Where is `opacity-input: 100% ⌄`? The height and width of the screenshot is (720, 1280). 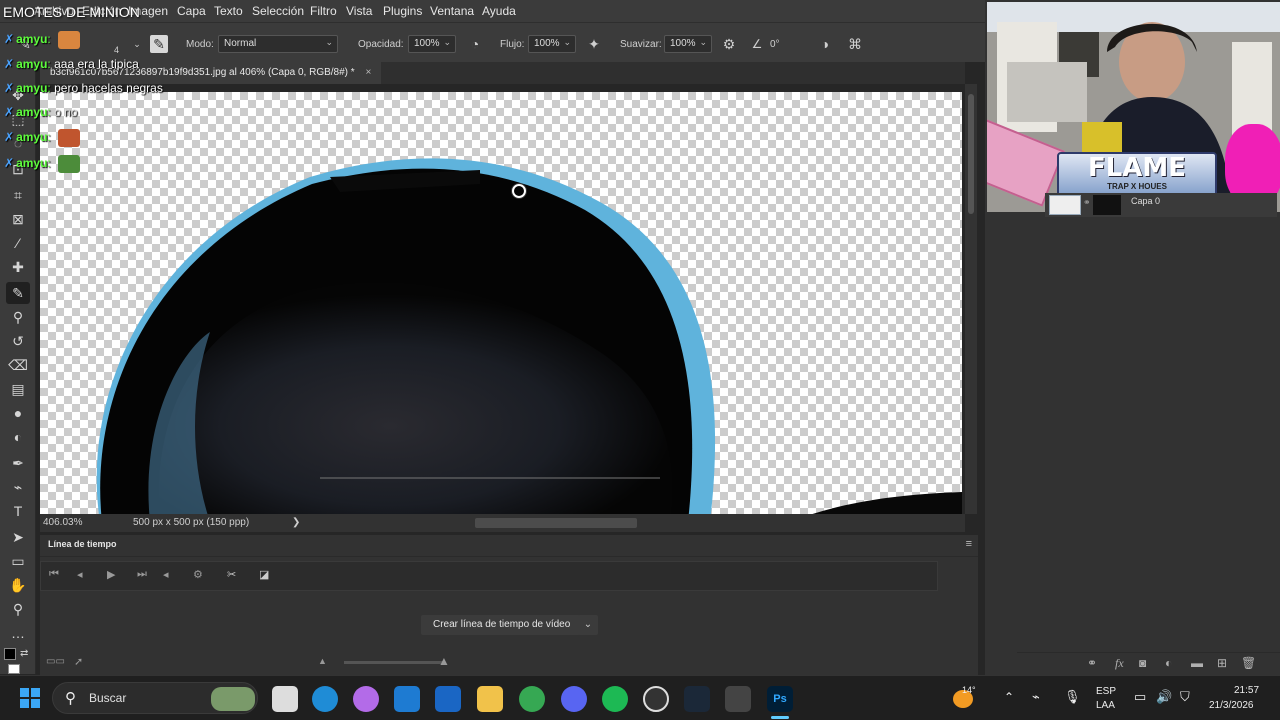 opacity-input: 100% ⌄ is located at coordinates (432, 44).